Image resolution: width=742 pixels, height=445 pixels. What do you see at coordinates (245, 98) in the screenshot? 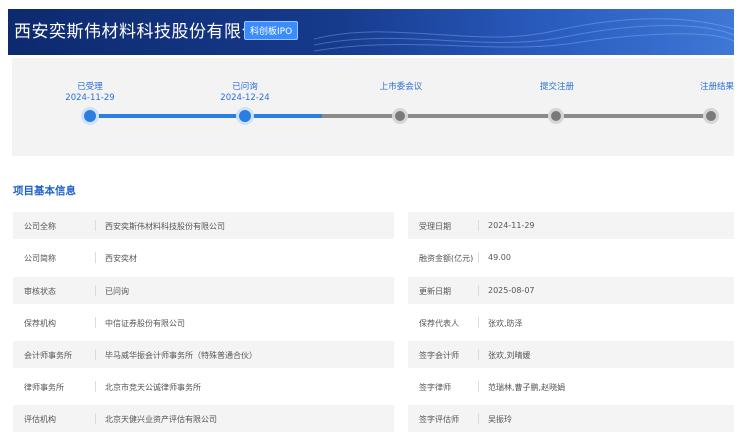
I see `step-date: 2024-12-24` at bounding box center [245, 98].